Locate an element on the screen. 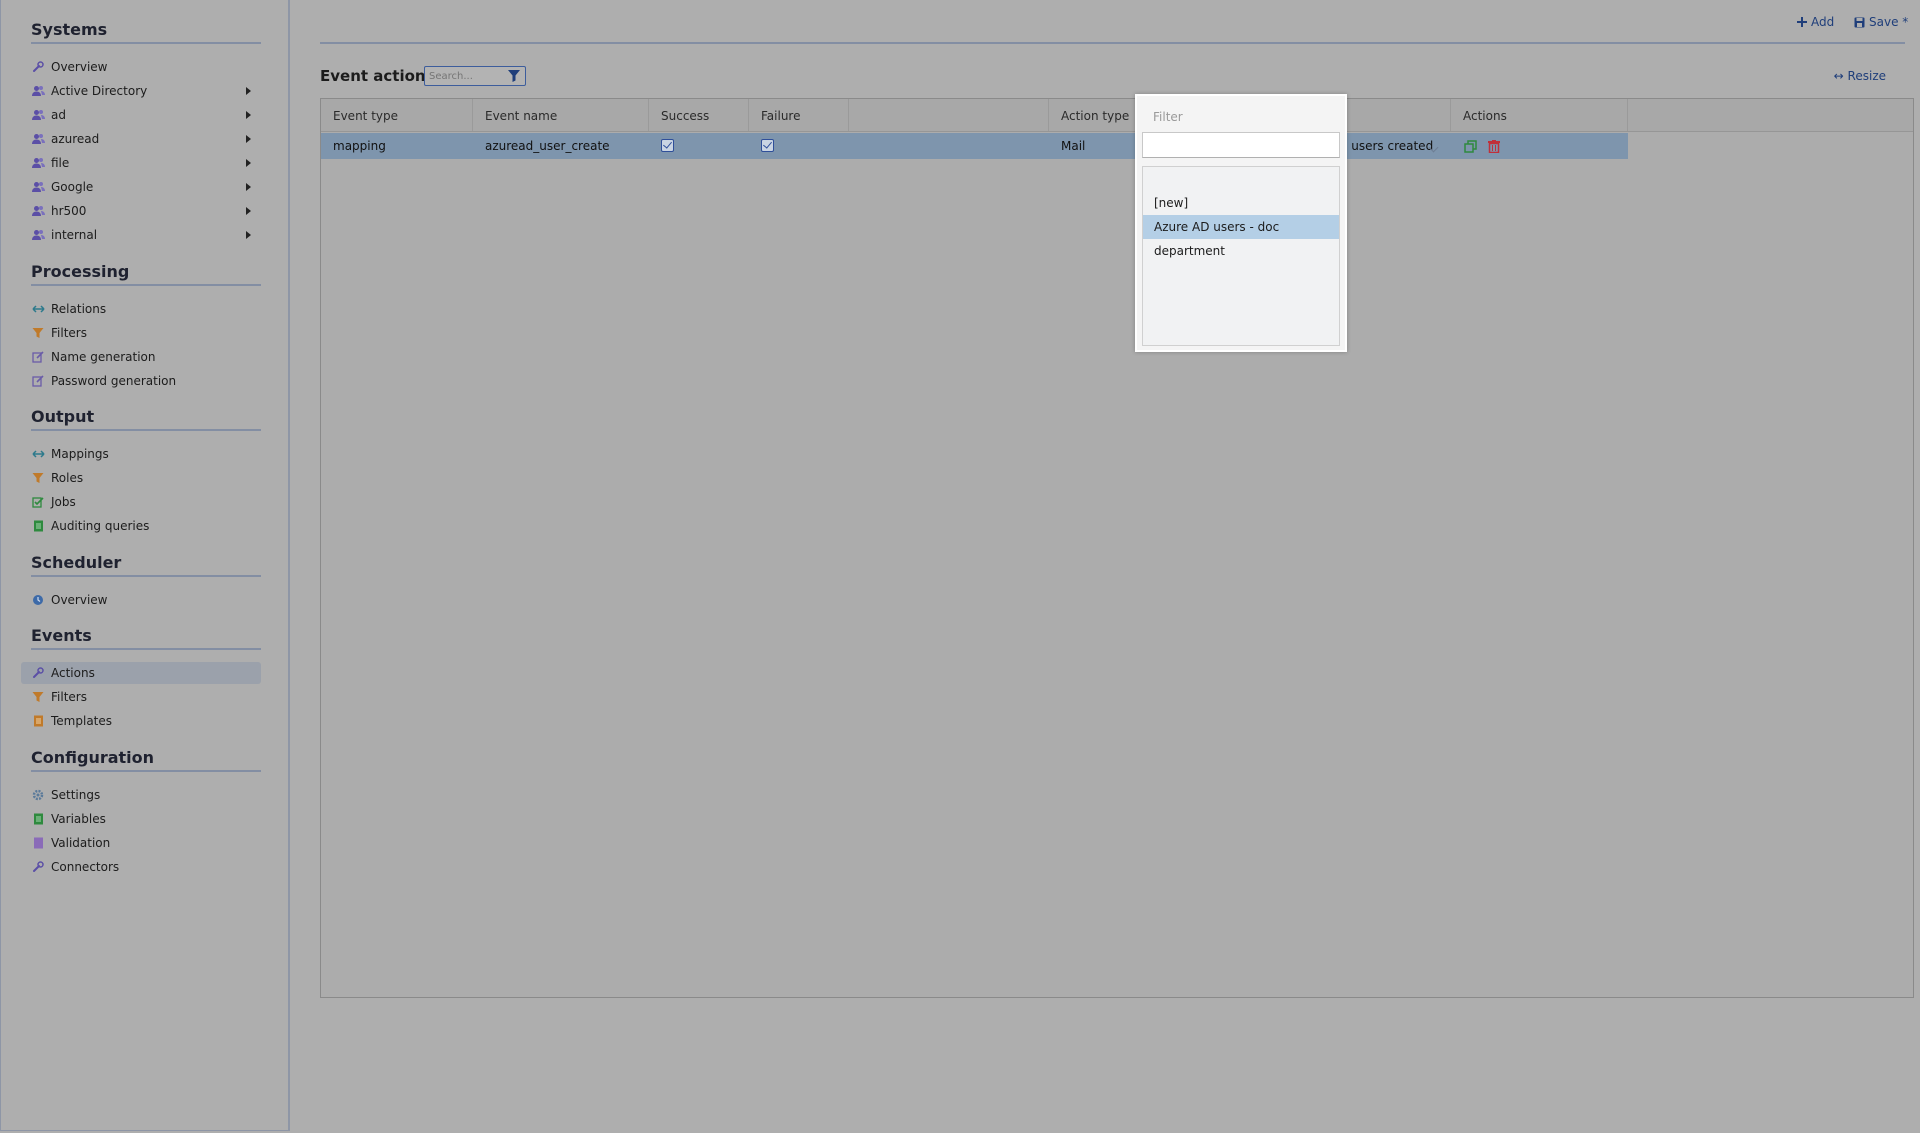  header-divider is located at coordinates (1112, 43).